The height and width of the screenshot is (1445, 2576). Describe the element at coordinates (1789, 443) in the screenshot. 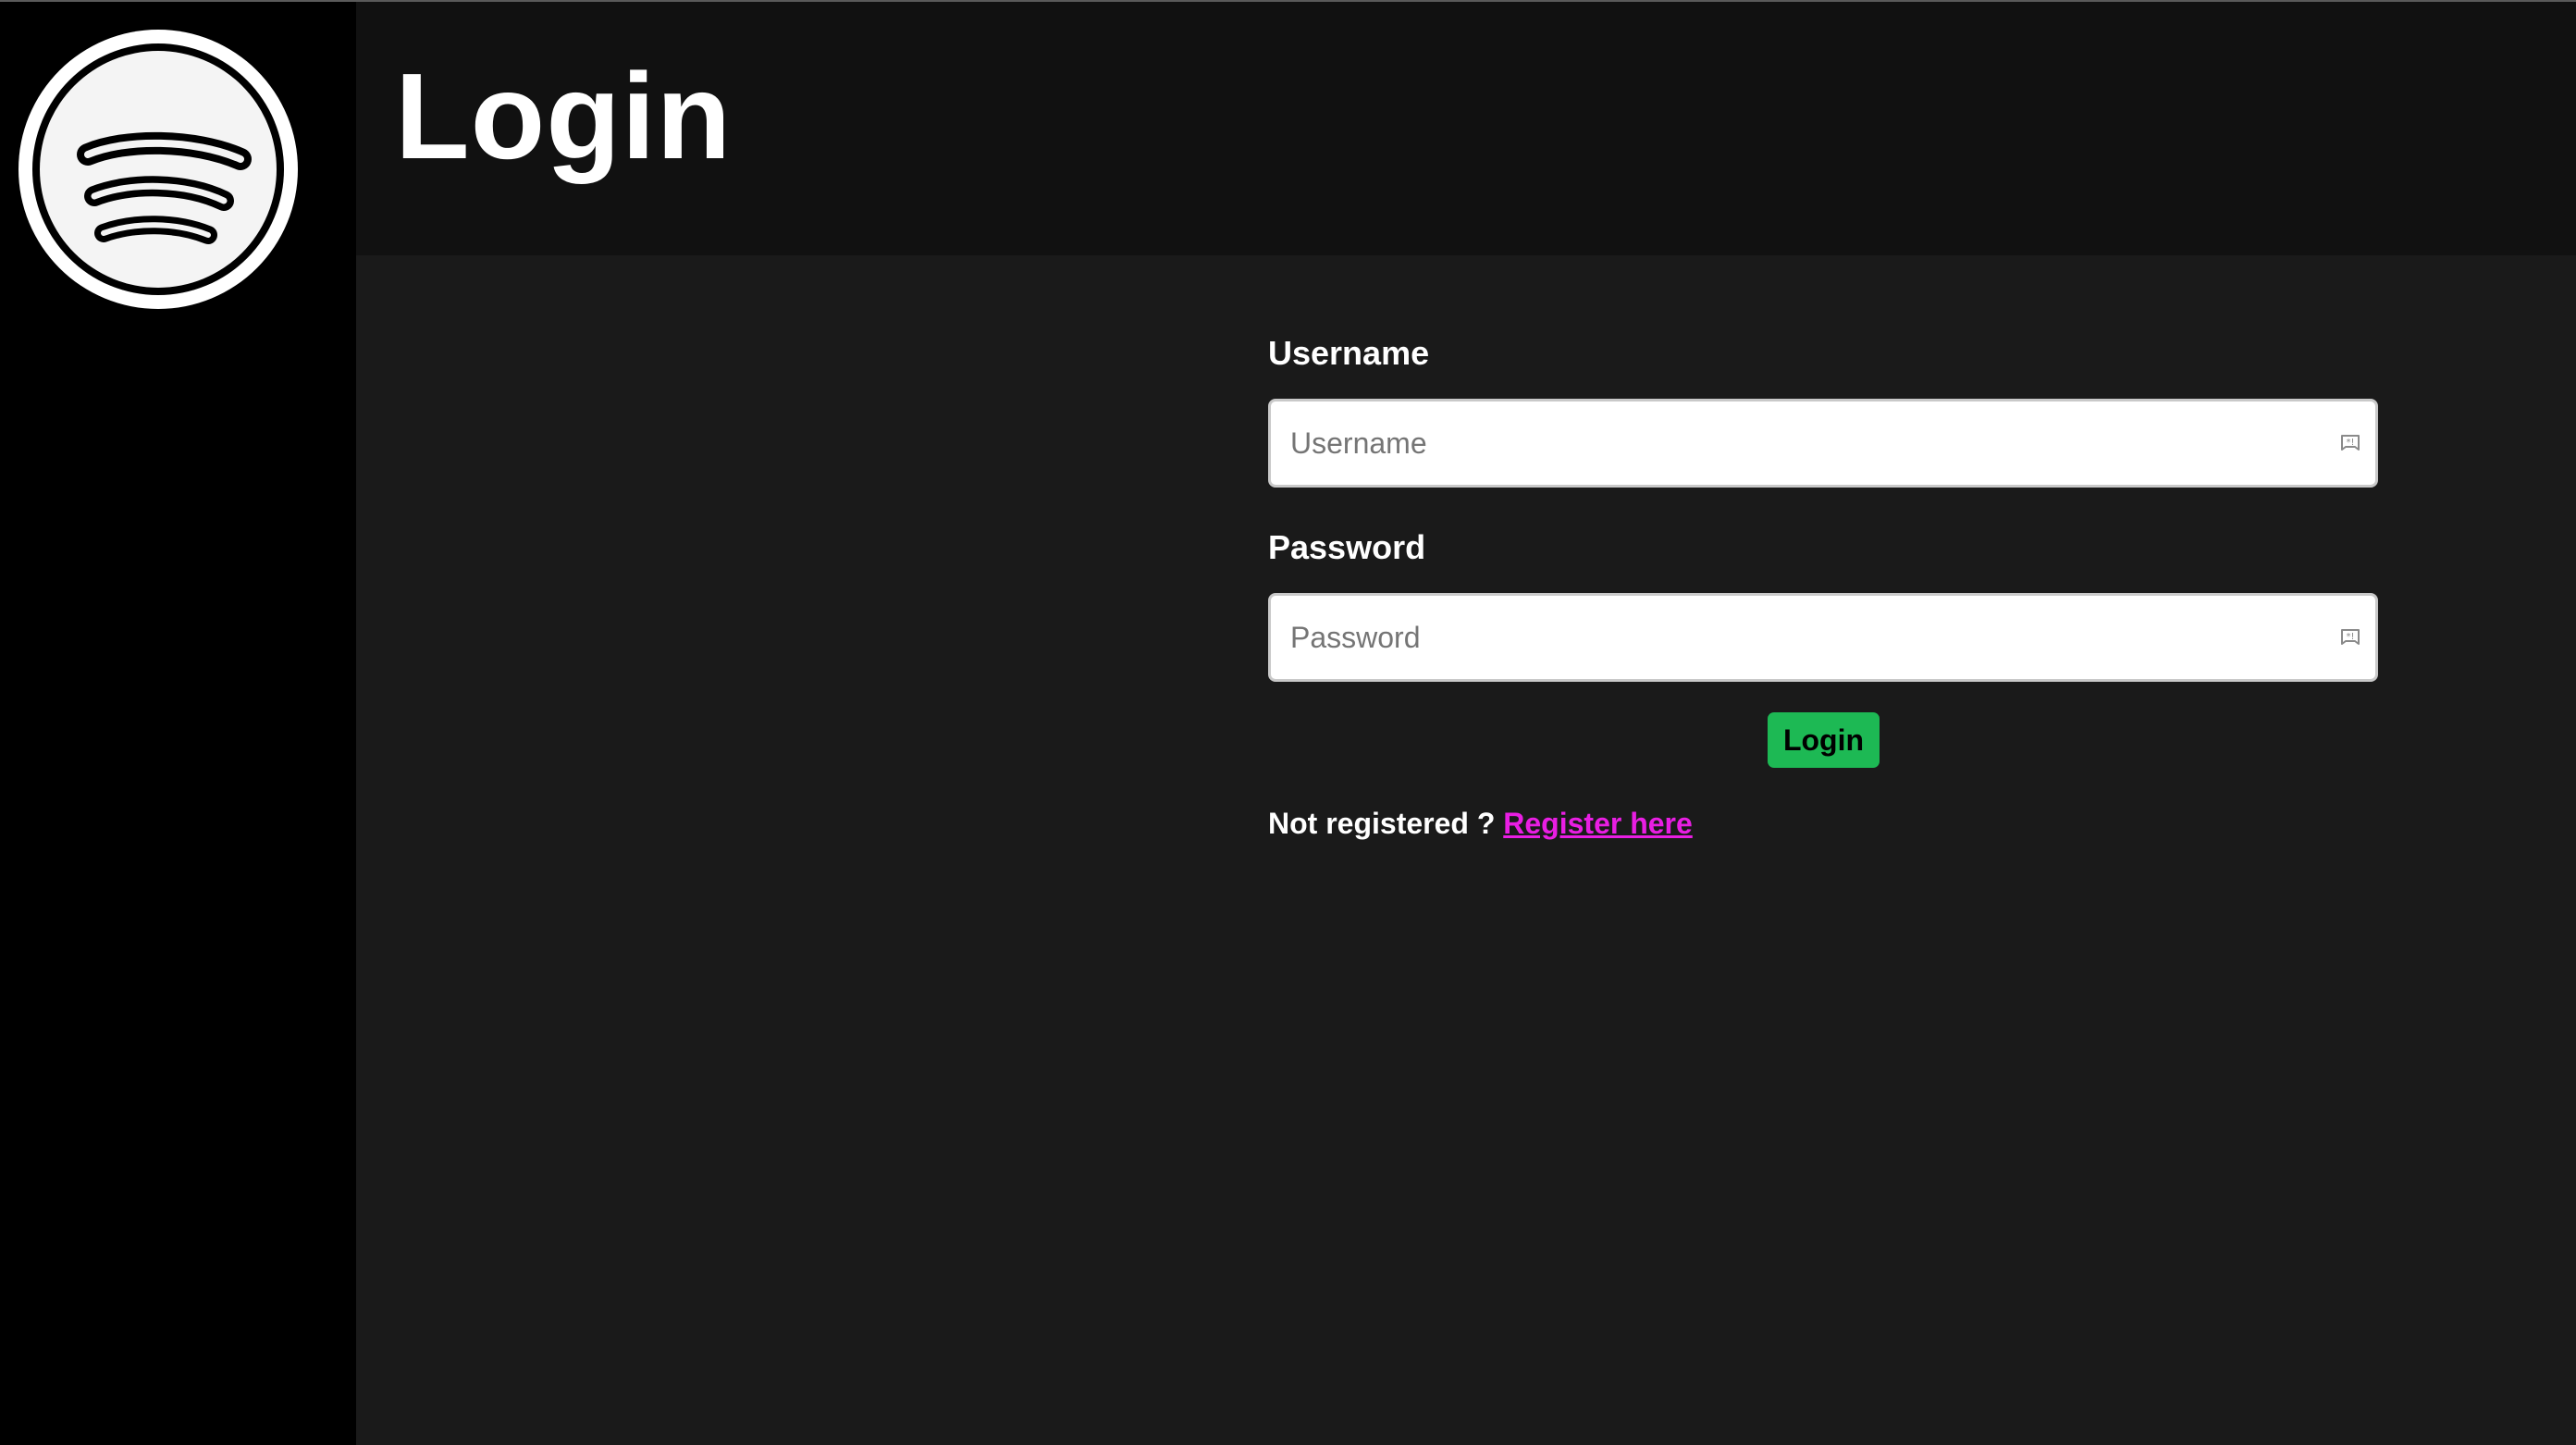

I see `username-input` at that location.